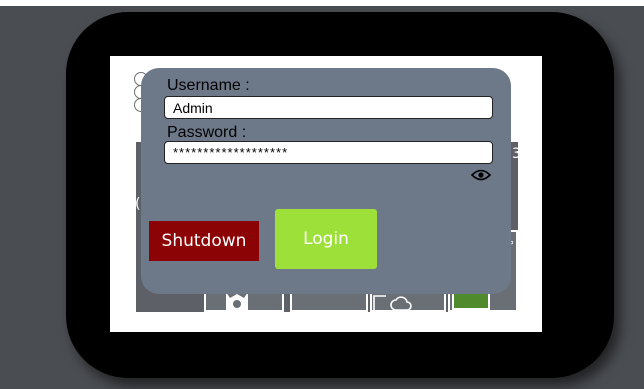  I want to click on background-edge-glyph: (, so click(138, 204).